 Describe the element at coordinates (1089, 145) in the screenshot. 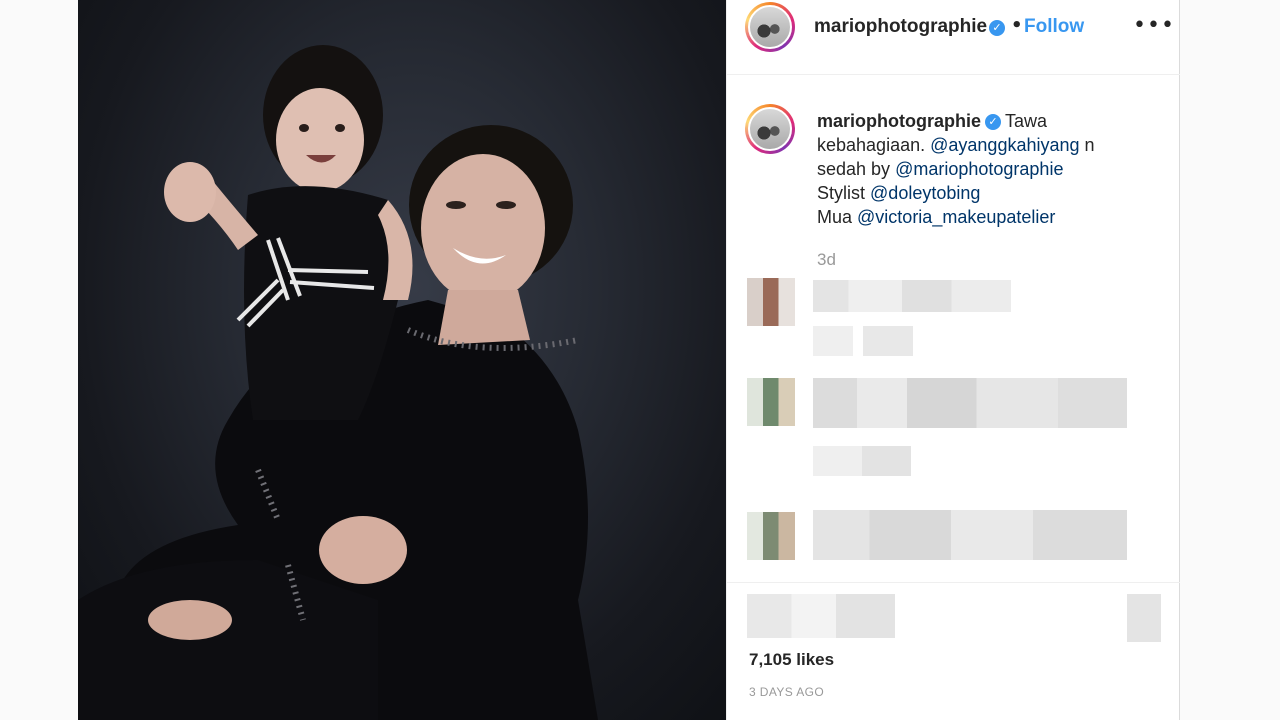

I see `caption-text: n` at that location.